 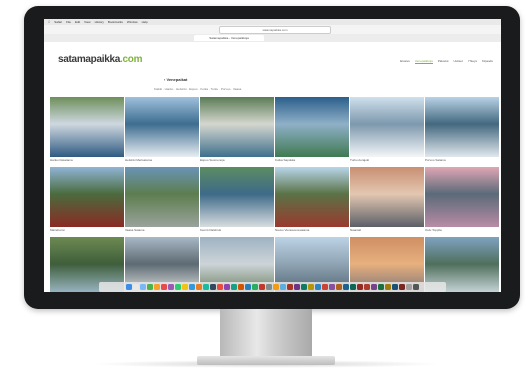 I want to click on nav-item: Palvelut, so click(x=443, y=61).